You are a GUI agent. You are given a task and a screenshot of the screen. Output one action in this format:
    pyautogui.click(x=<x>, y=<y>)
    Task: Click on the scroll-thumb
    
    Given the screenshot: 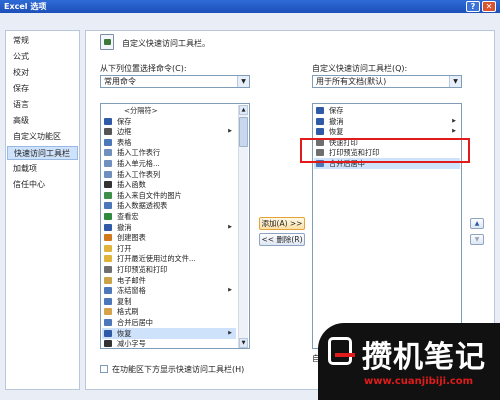 What is the action you would take?
    pyautogui.click(x=243, y=132)
    